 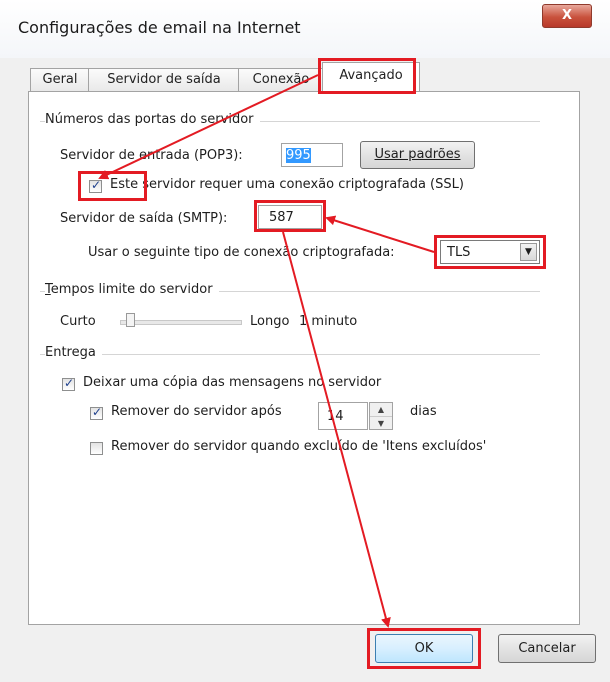 What do you see at coordinates (490, 252) in the screenshot?
I see `encryption-type-select: TLS ▼` at bounding box center [490, 252].